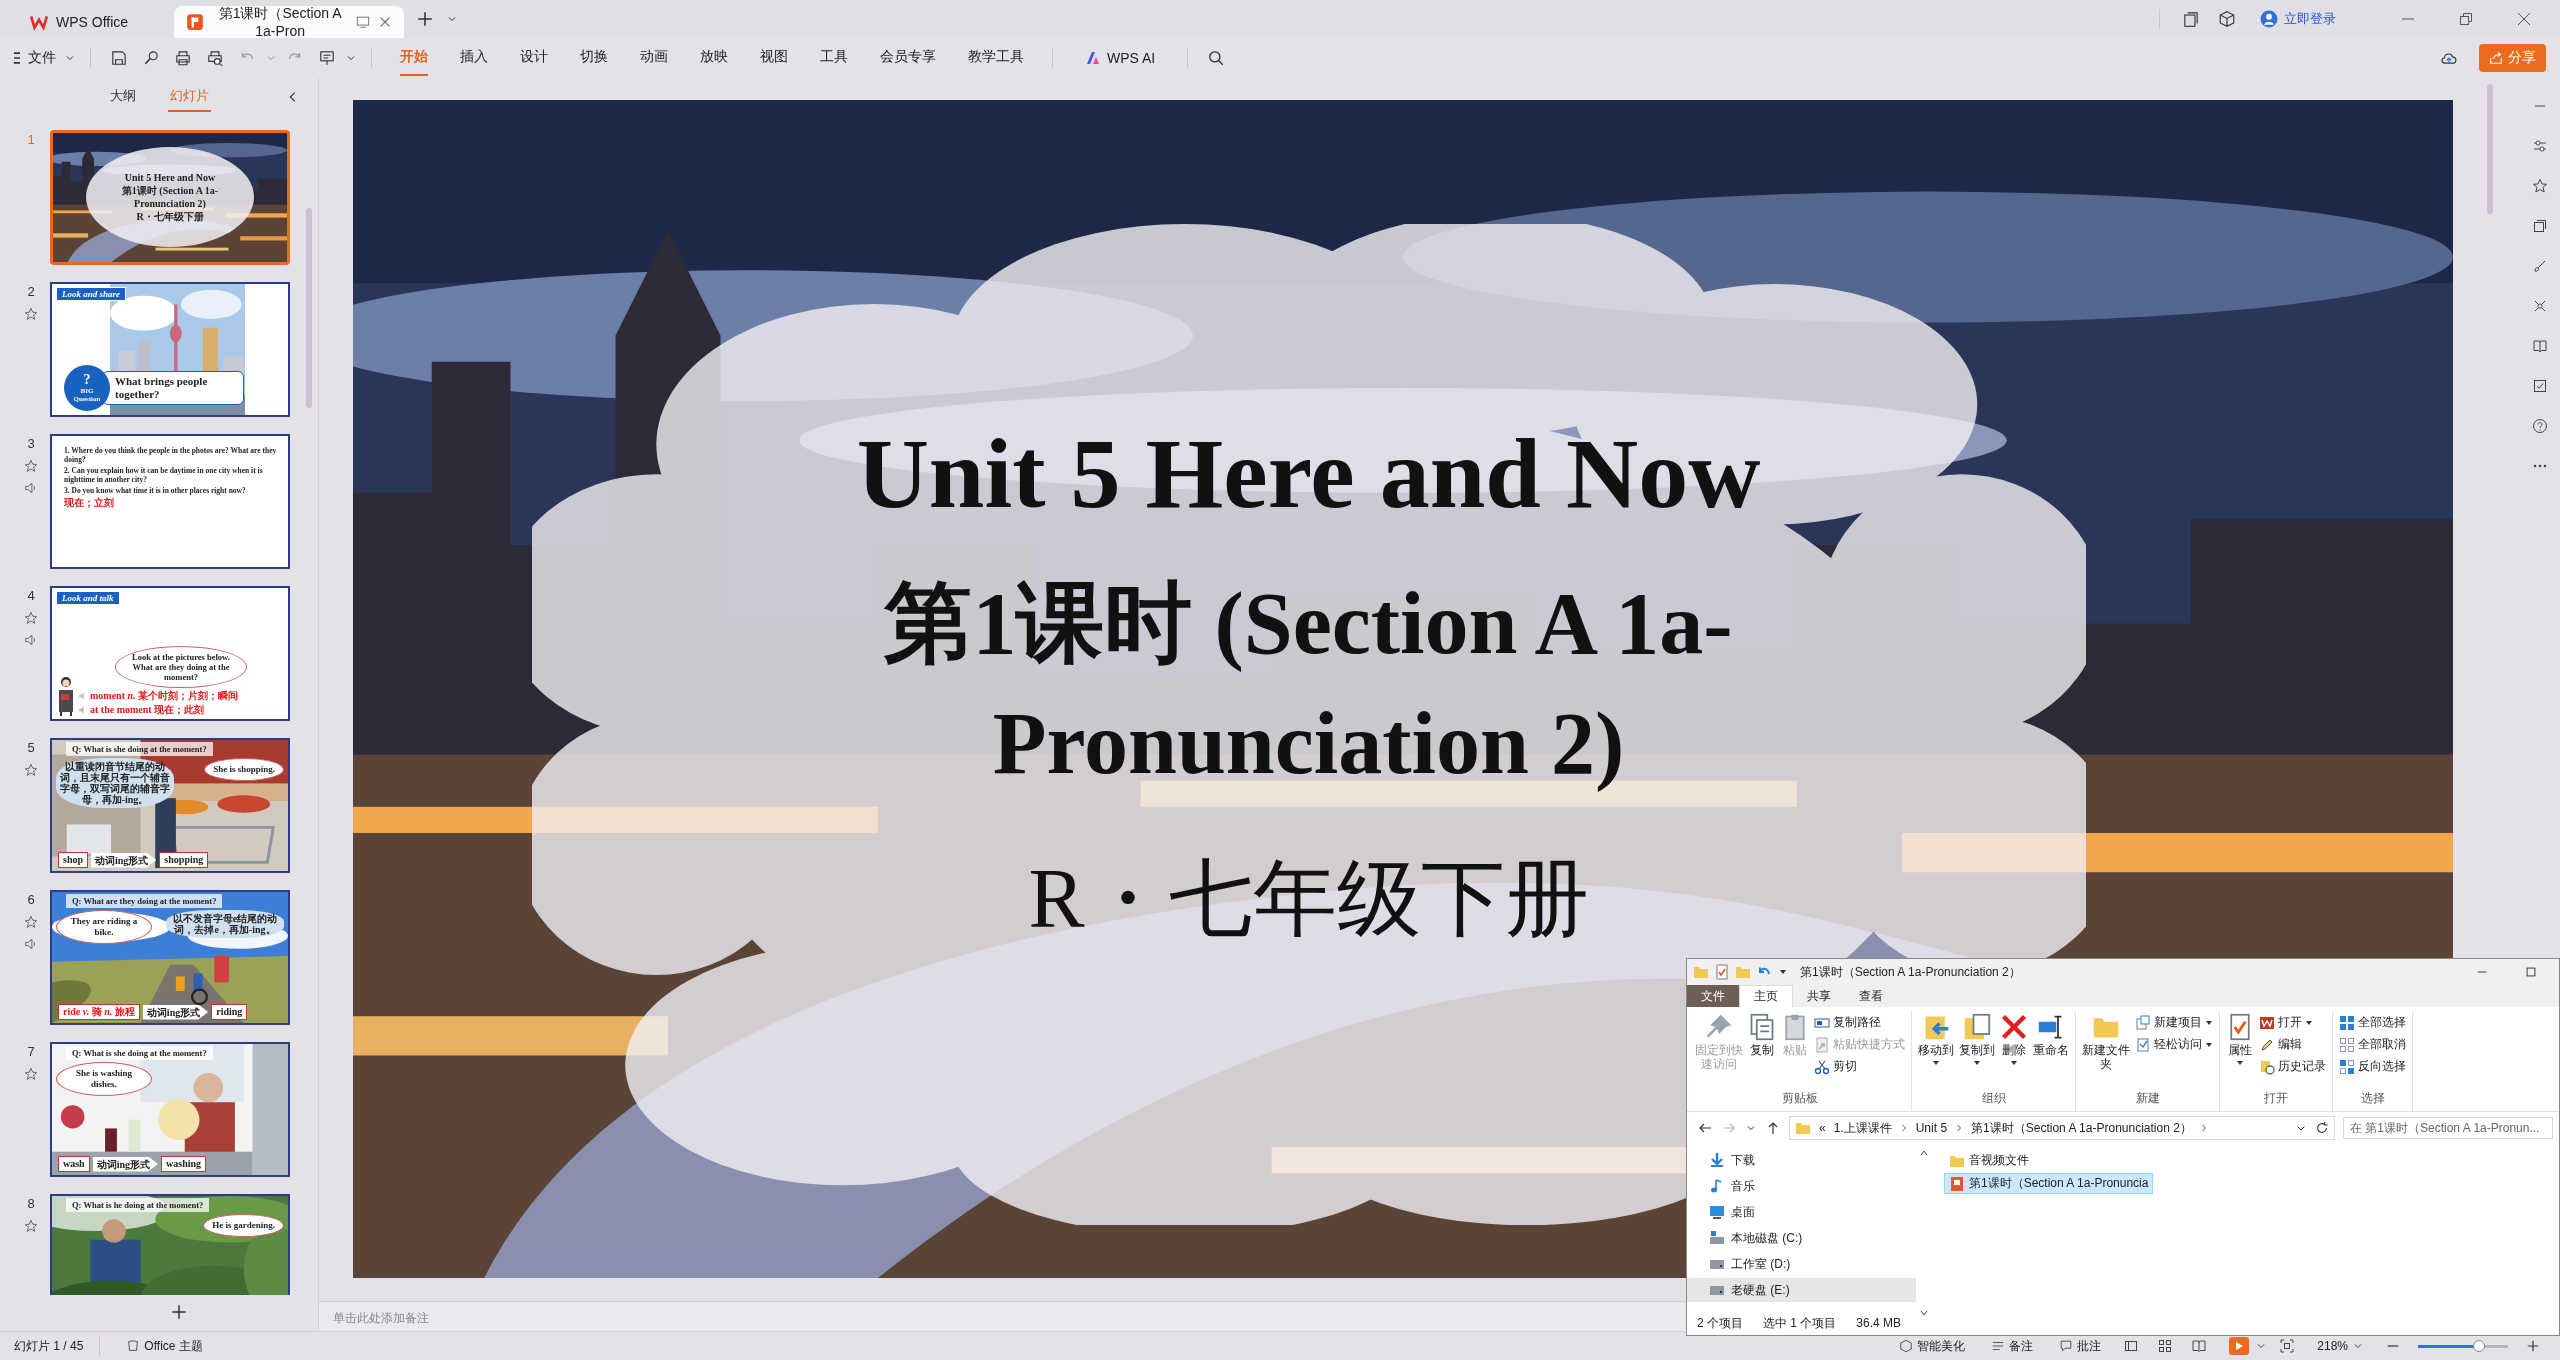 This screenshot has width=2560, height=1360. I want to click on ribbon-button: 重命名, so click(2051, 1050).